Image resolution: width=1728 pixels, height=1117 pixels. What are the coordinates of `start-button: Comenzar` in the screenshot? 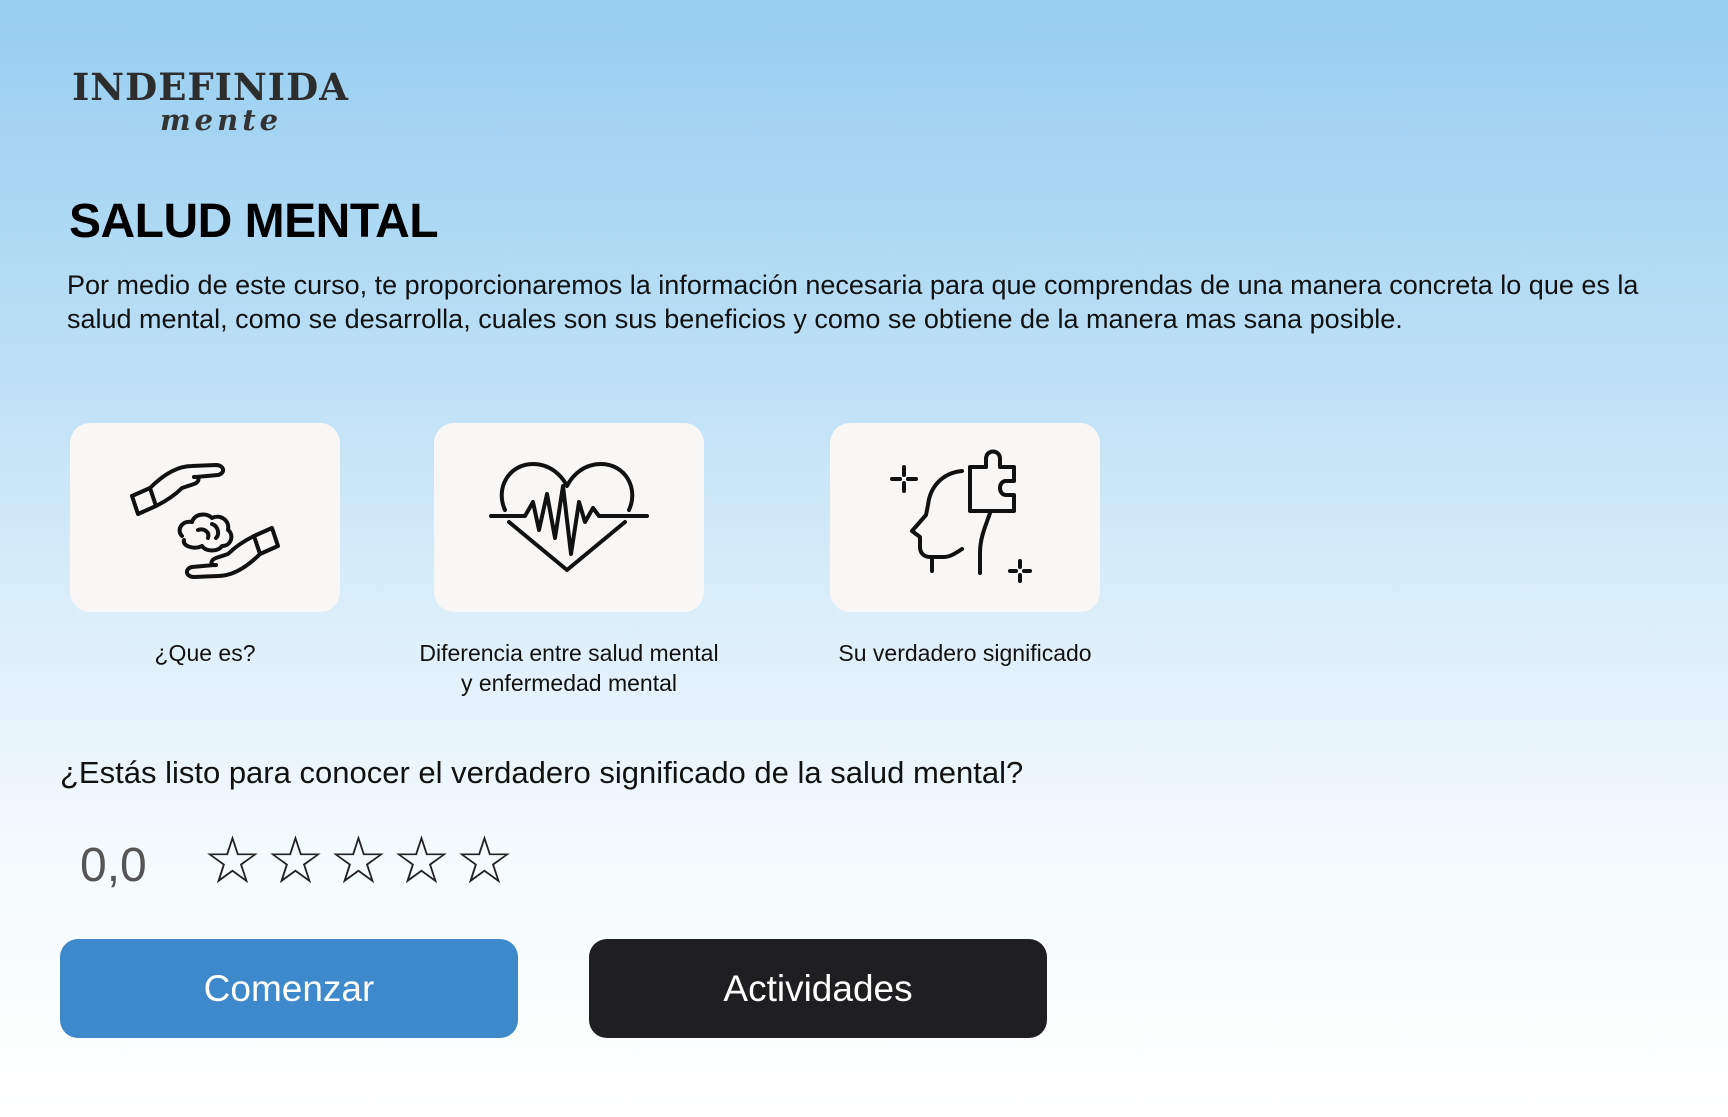 It's located at (289, 988).